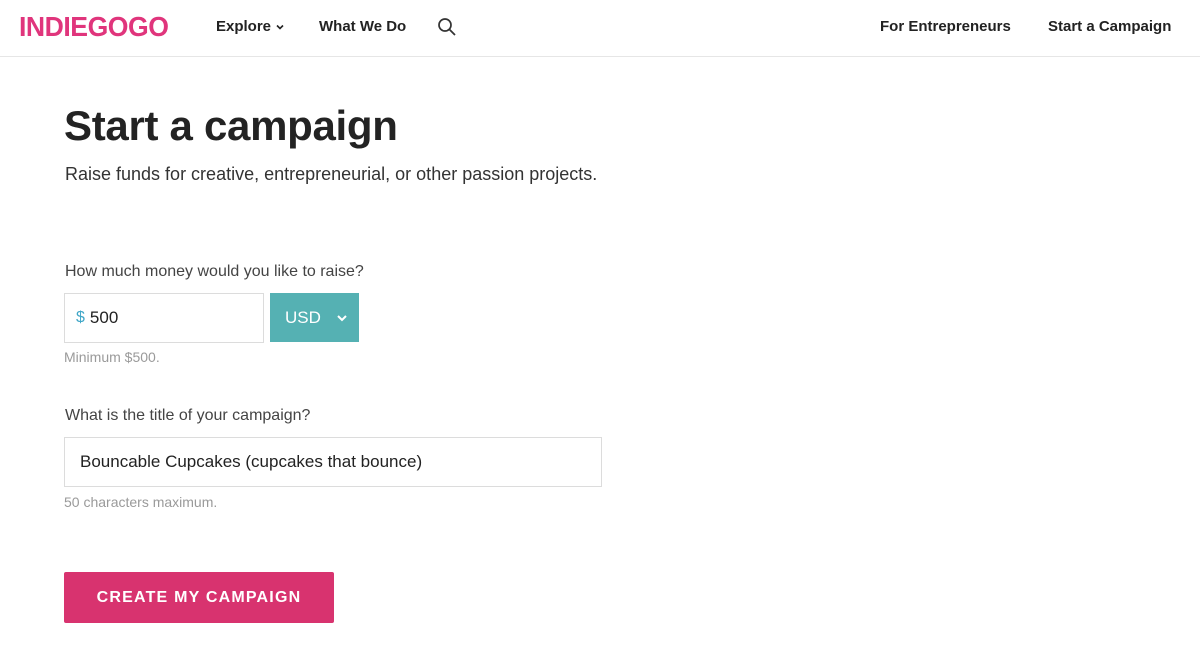 The width and height of the screenshot is (1200, 670). Describe the element at coordinates (1109, 26) in the screenshot. I see `nav-start-a-campaign: Start a Campaign` at that location.